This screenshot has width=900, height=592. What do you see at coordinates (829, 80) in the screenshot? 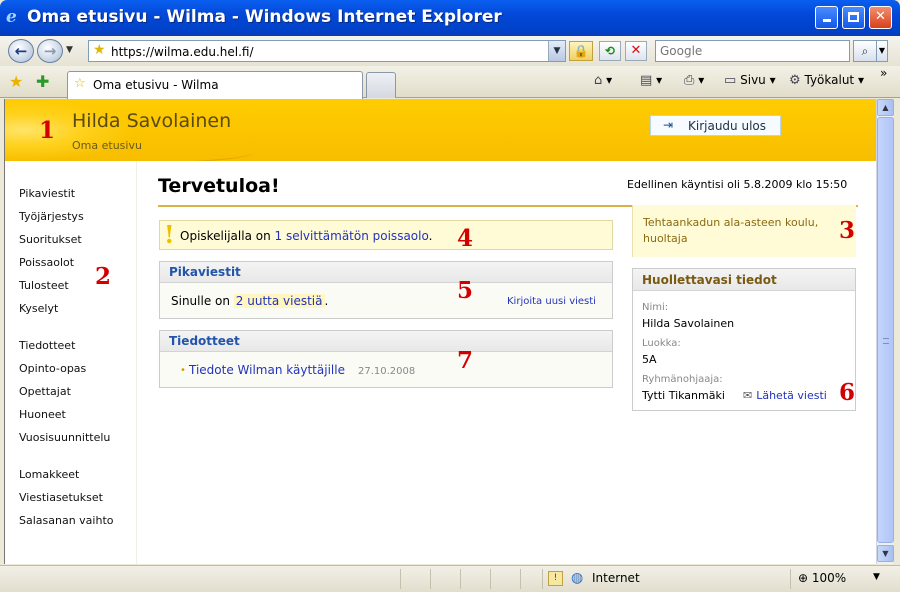
I see `tools-menu-label: Työkalut` at bounding box center [829, 80].